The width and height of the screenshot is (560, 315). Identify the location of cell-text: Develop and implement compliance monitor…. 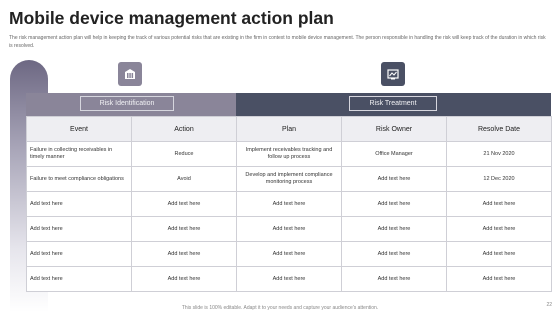
(289, 178).